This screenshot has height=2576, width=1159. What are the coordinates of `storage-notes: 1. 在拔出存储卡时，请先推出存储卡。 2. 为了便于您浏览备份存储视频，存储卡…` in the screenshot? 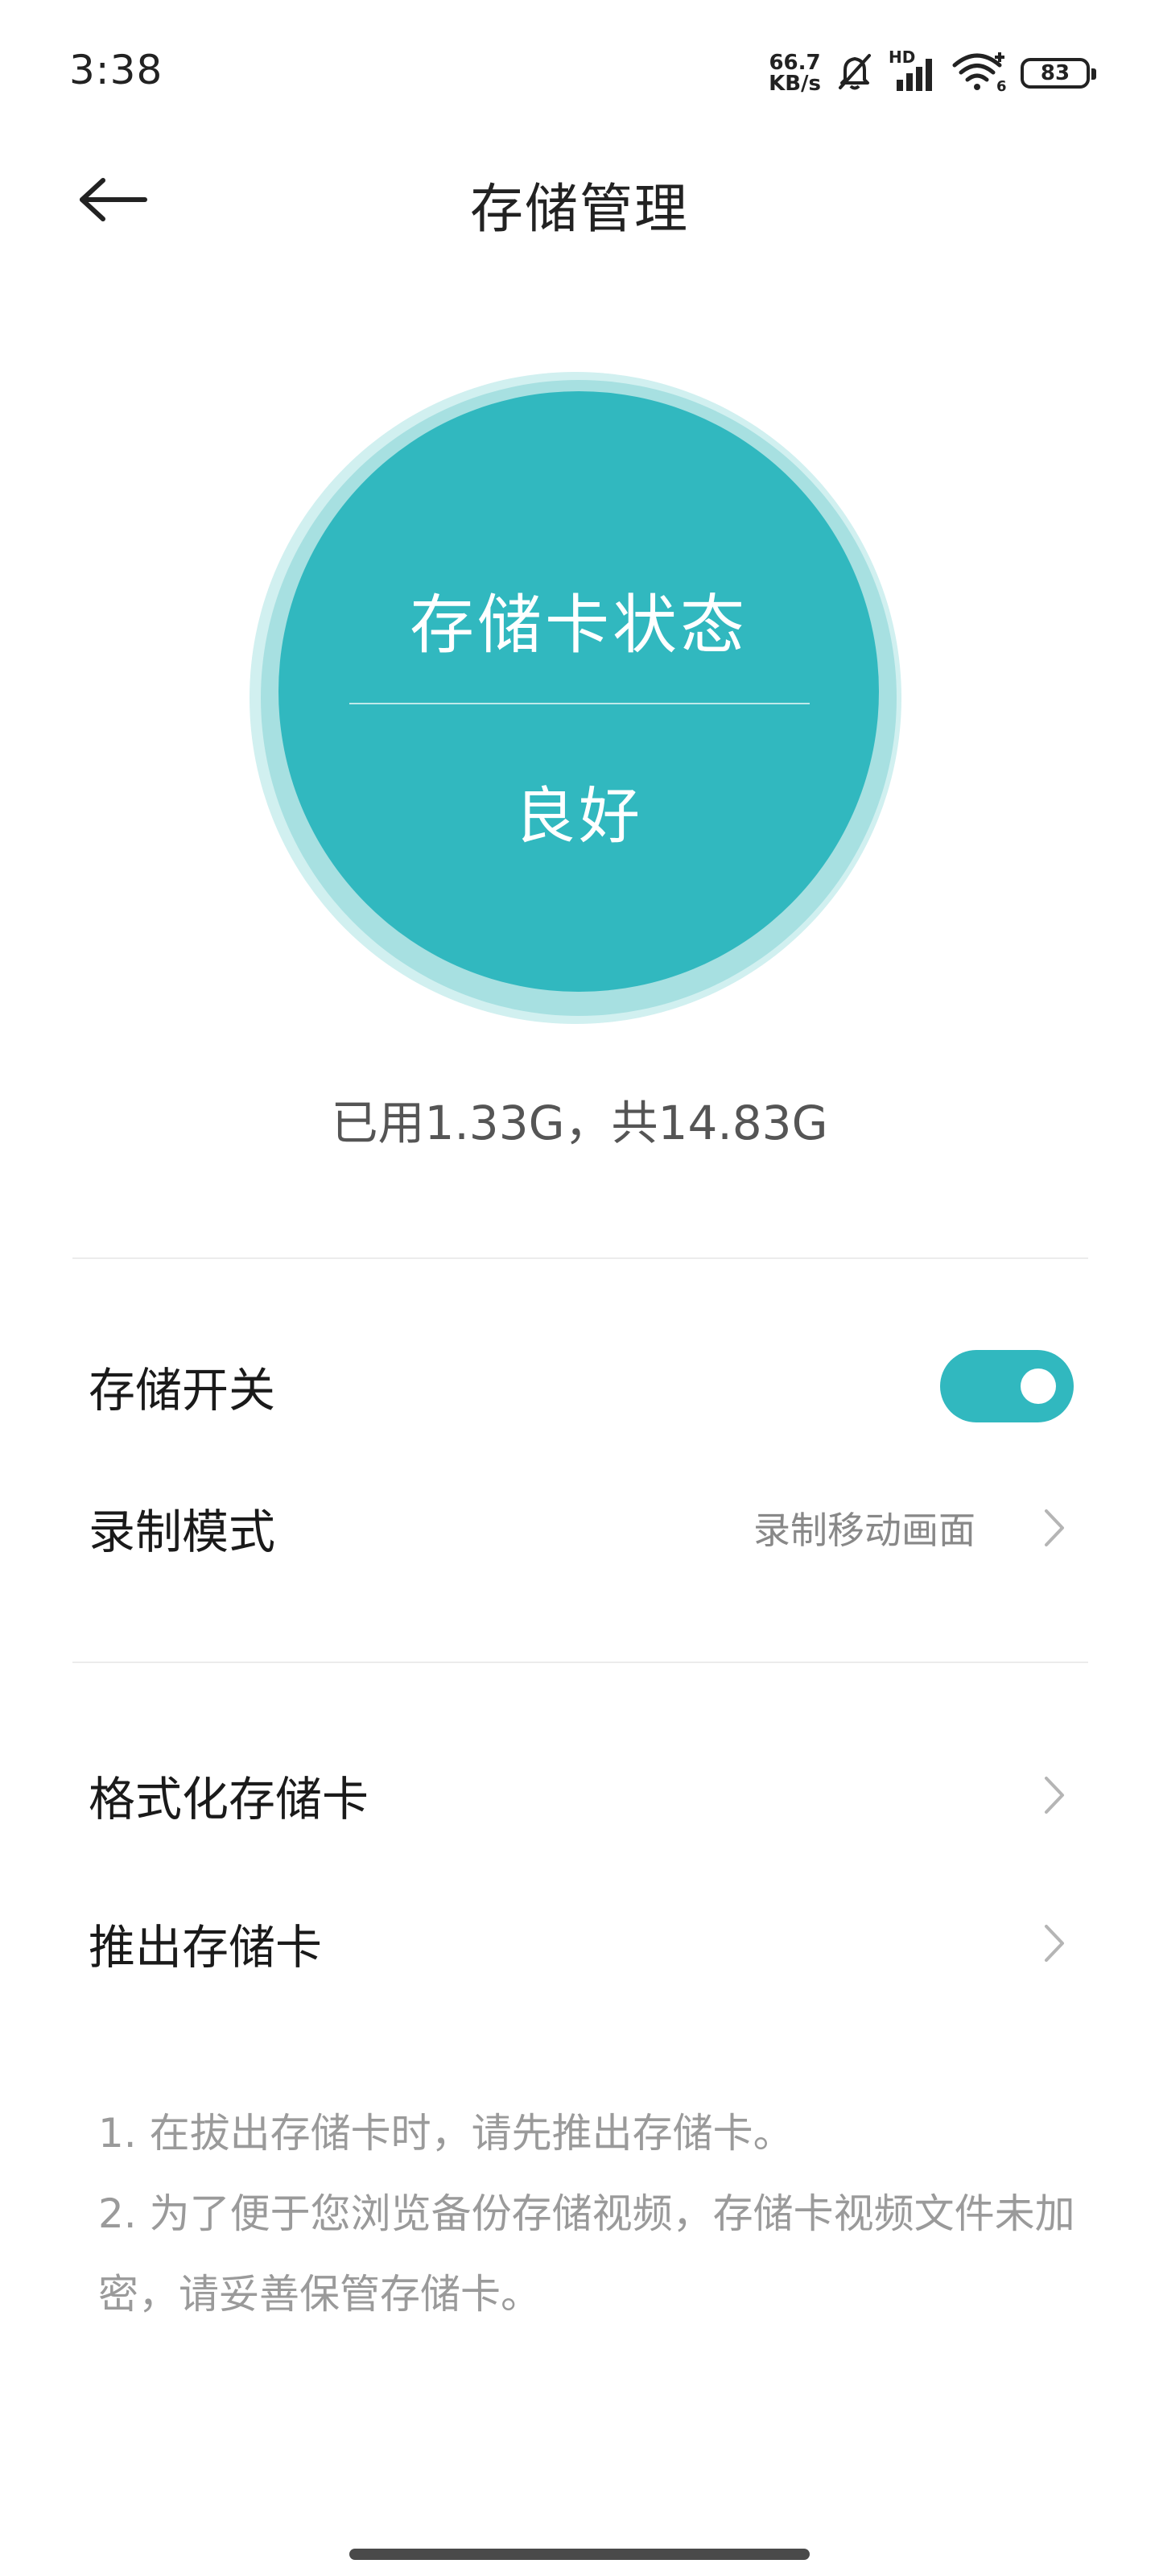 It's located at (589, 2213).